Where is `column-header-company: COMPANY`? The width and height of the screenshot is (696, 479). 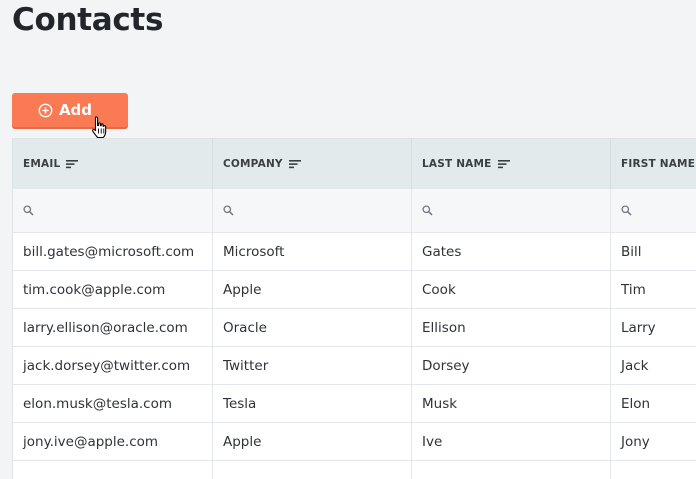 column-header-company: COMPANY is located at coordinates (312, 164).